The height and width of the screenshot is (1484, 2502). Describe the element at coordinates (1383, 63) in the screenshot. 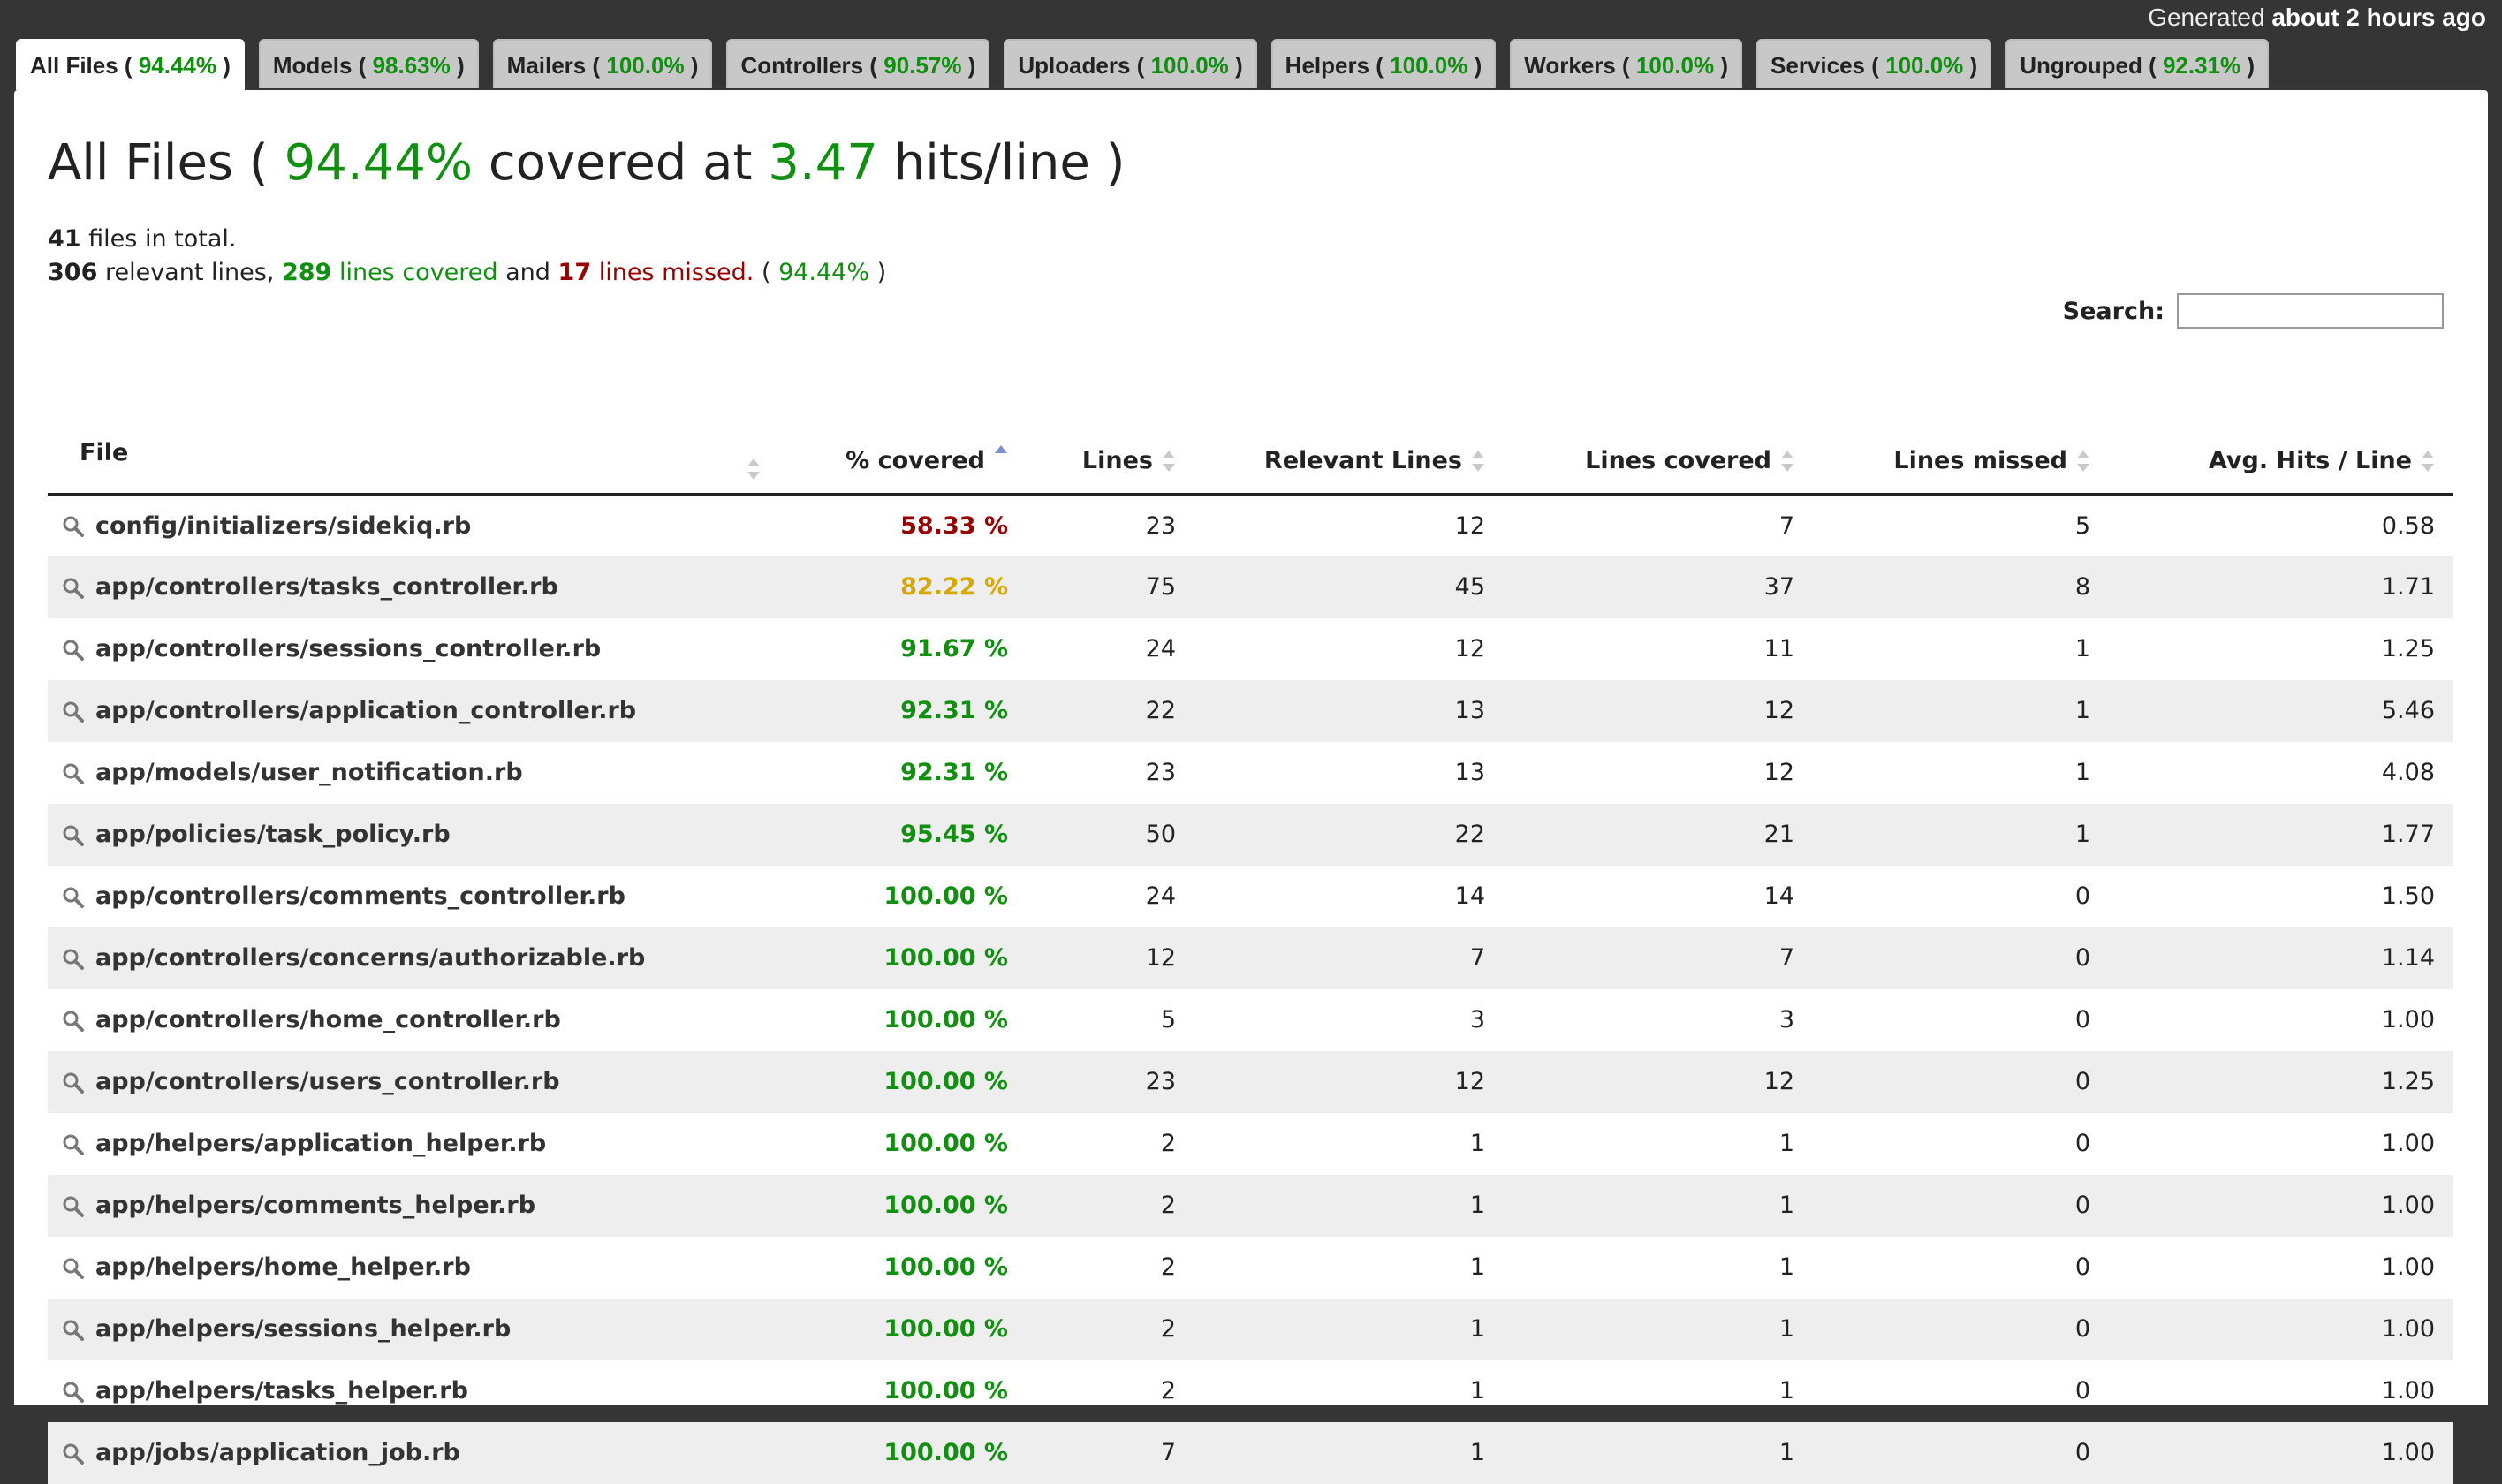

I see `tab-helpers: Helpers ( 100.0% )` at that location.